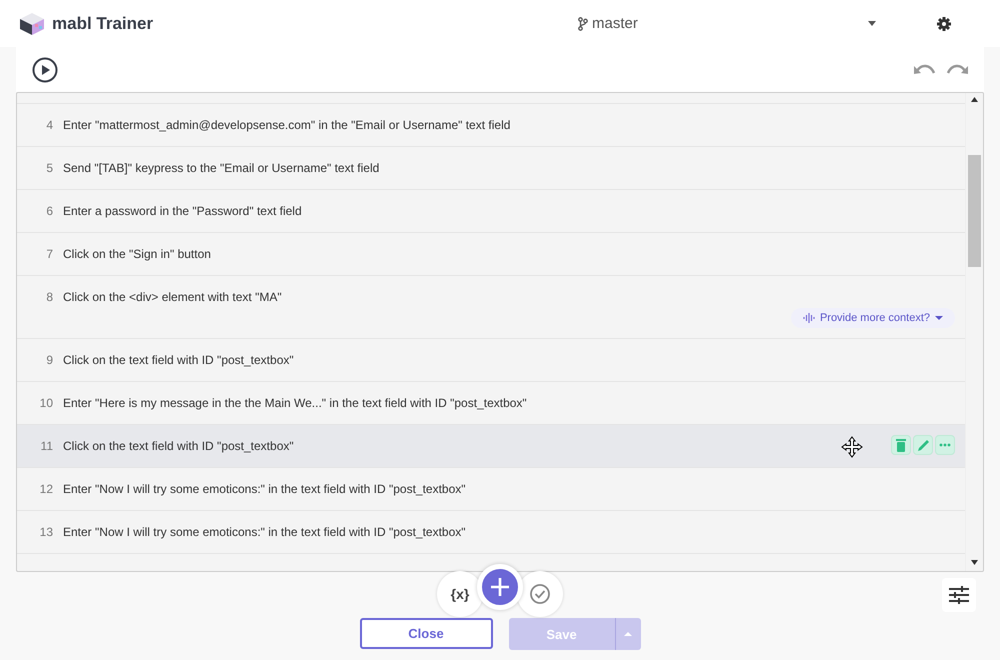  What do you see at coordinates (172, 297) in the screenshot?
I see `step-text: Click on the <div> element with text "MA"` at bounding box center [172, 297].